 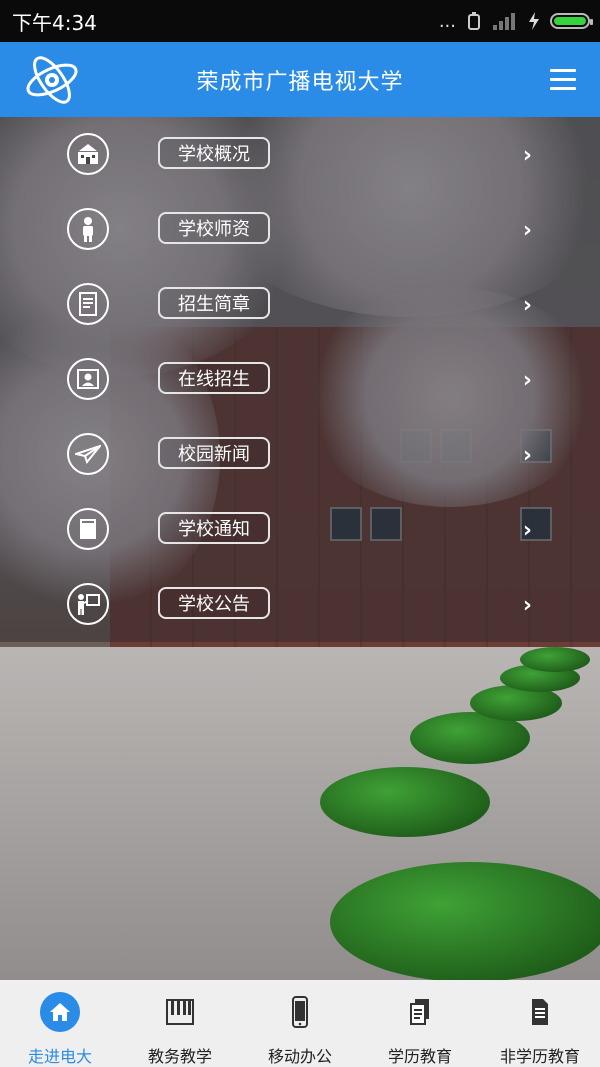 What do you see at coordinates (88, 454) in the screenshot?
I see `paper-plane-icon` at bounding box center [88, 454].